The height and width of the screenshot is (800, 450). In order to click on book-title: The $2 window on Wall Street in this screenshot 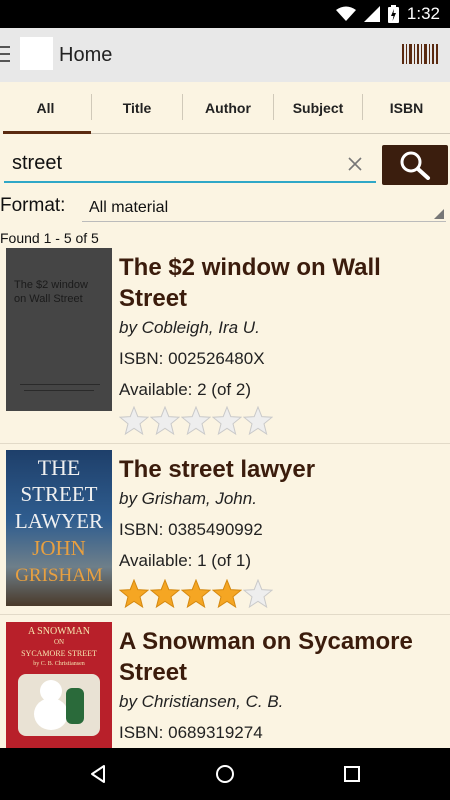, I will do `click(281, 283)`.